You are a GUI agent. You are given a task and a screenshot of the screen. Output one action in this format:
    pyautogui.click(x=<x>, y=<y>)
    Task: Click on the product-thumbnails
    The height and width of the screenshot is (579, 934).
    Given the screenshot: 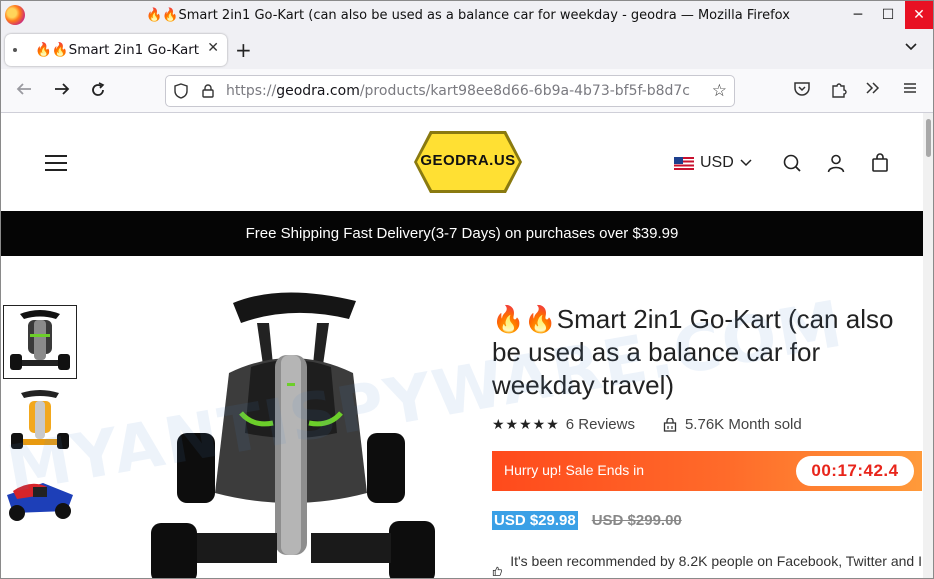 What is the action you would take?
    pyautogui.click(x=41, y=425)
    